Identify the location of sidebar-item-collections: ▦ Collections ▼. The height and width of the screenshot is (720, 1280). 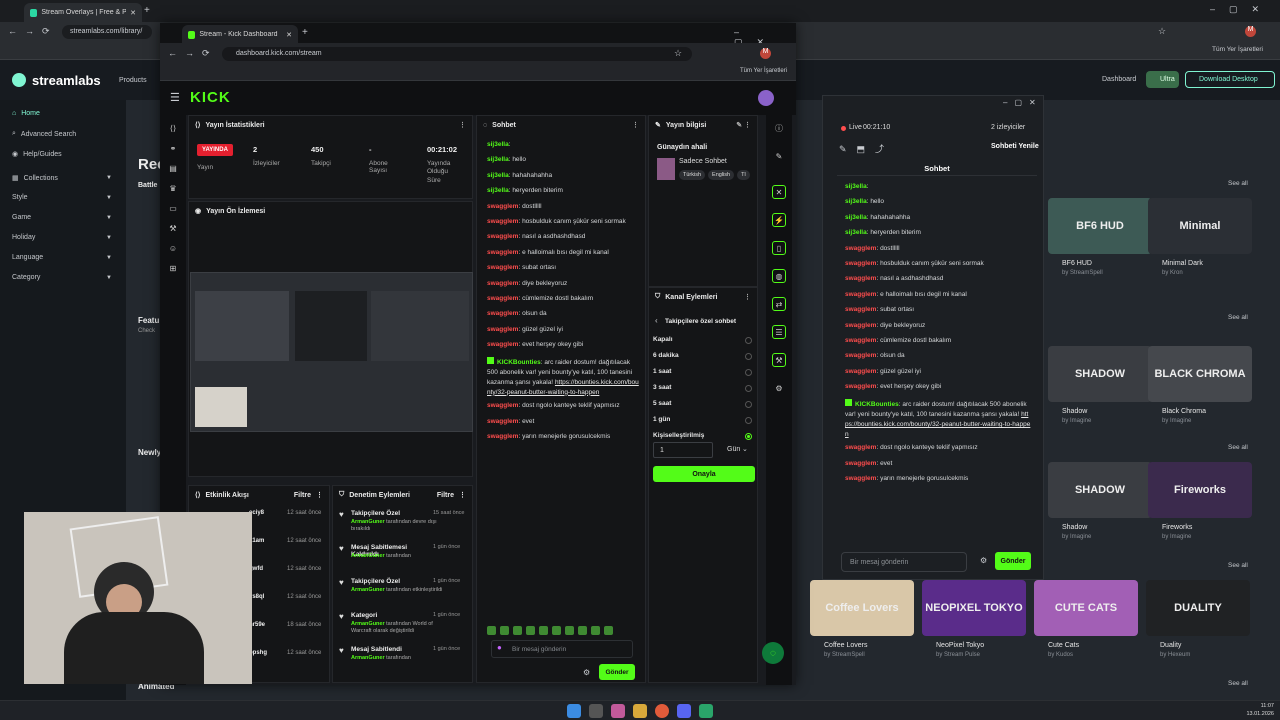
(62, 178).